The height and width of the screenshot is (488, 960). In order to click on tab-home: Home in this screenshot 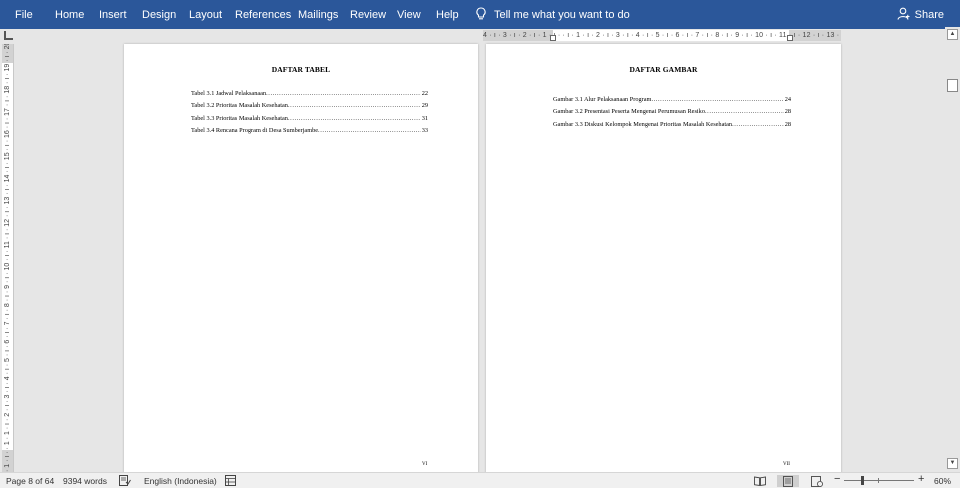, I will do `click(69, 15)`.